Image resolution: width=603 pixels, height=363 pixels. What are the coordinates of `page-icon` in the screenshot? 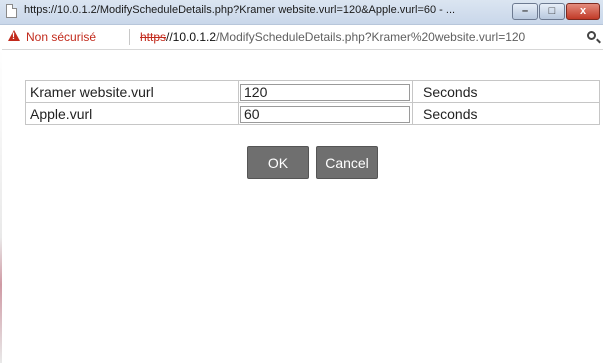 It's located at (11, 11).